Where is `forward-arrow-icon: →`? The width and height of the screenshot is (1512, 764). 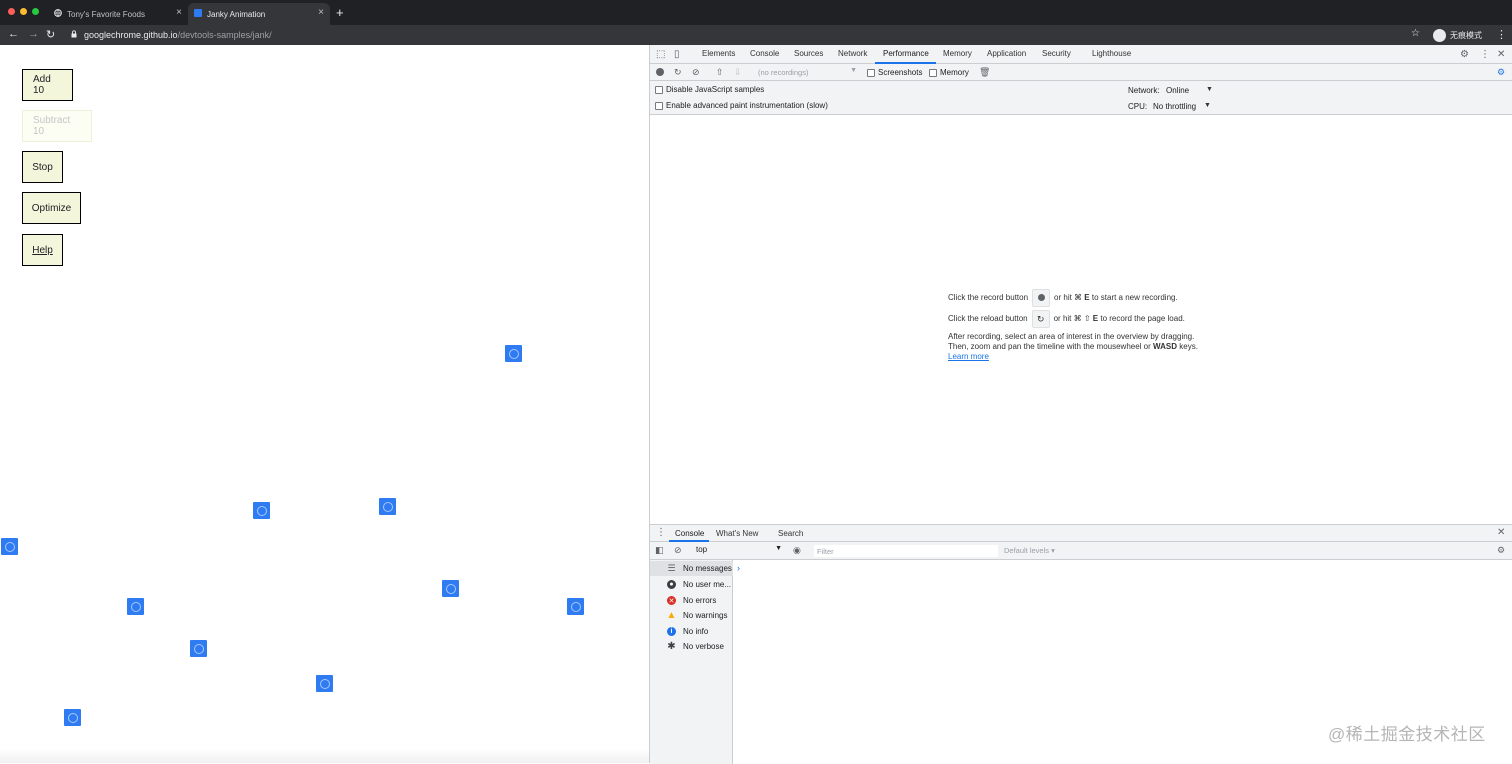
forward-arrow-icon: → is located at coordinates (33, 34).